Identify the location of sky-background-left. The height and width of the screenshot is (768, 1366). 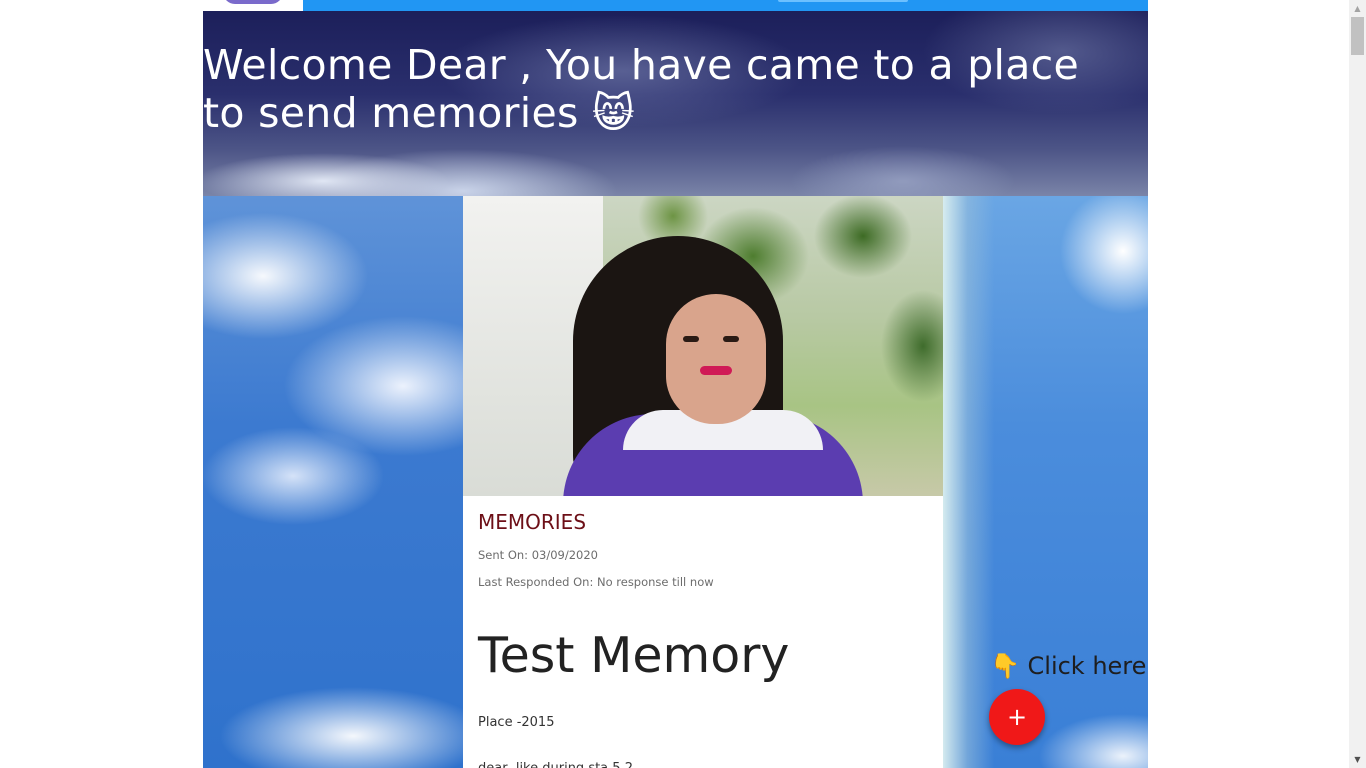
(333, 482).